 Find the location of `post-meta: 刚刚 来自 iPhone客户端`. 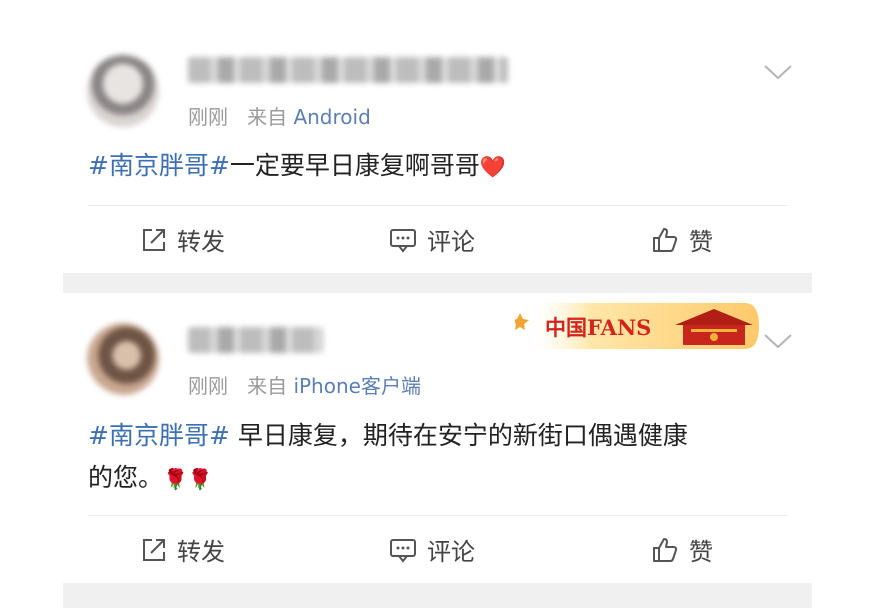

post-meta: 刚刚 来自 iPhone客户端 is located at coordinates (304, 384).